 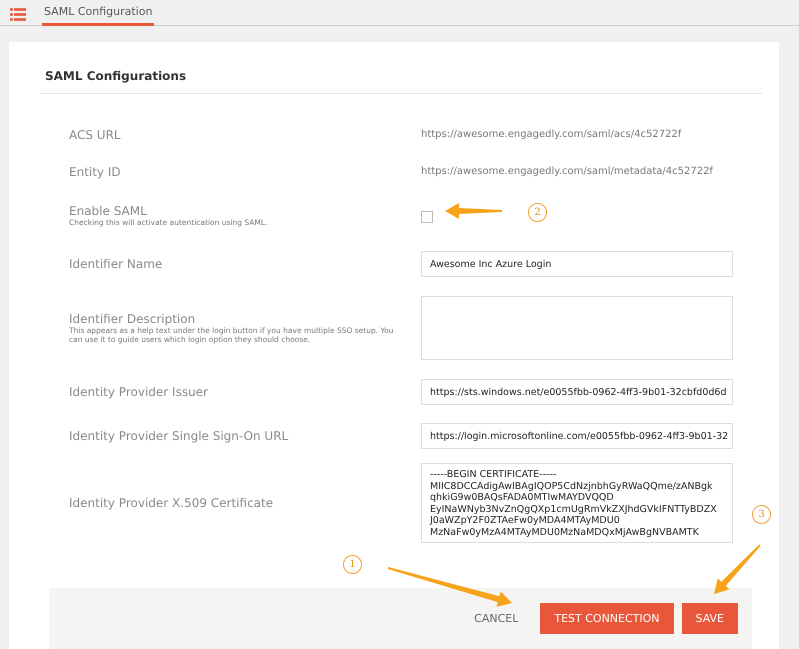 What do you see at coordinates (607, 618) in the screenshot?
I see `action-button: TEST CONNECTION` at bounding box center [607, 618].